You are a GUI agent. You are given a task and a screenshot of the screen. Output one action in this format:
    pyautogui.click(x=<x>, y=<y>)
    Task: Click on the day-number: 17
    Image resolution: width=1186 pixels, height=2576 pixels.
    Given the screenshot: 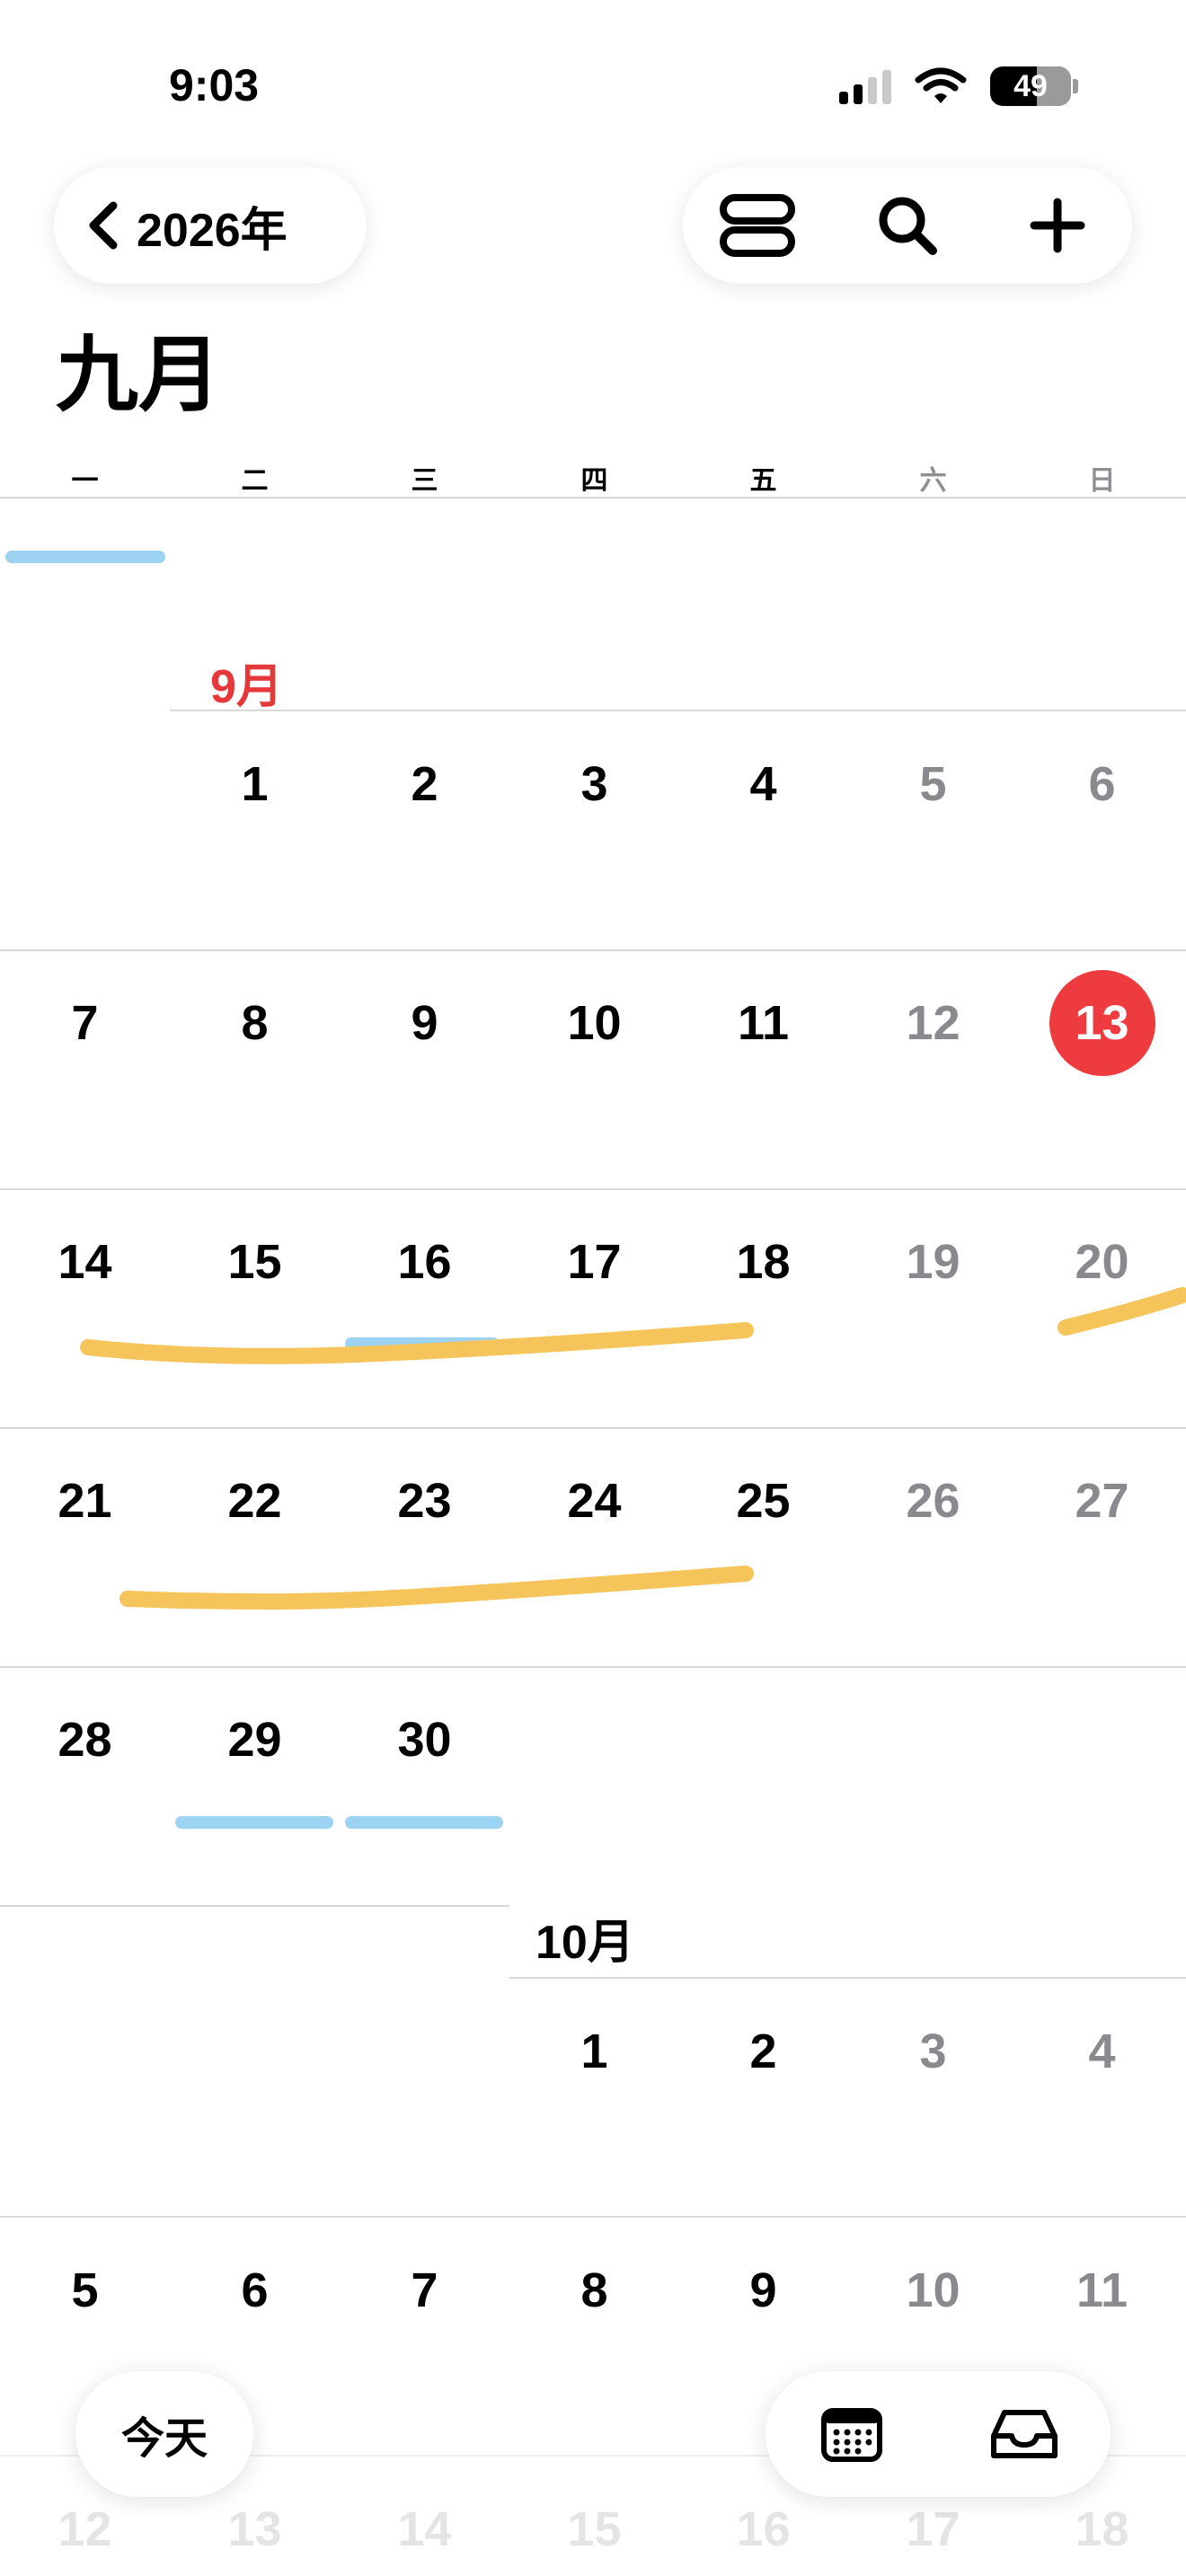 What is the action you would take?
    pyautogui.click(x=594, y=1262)
    